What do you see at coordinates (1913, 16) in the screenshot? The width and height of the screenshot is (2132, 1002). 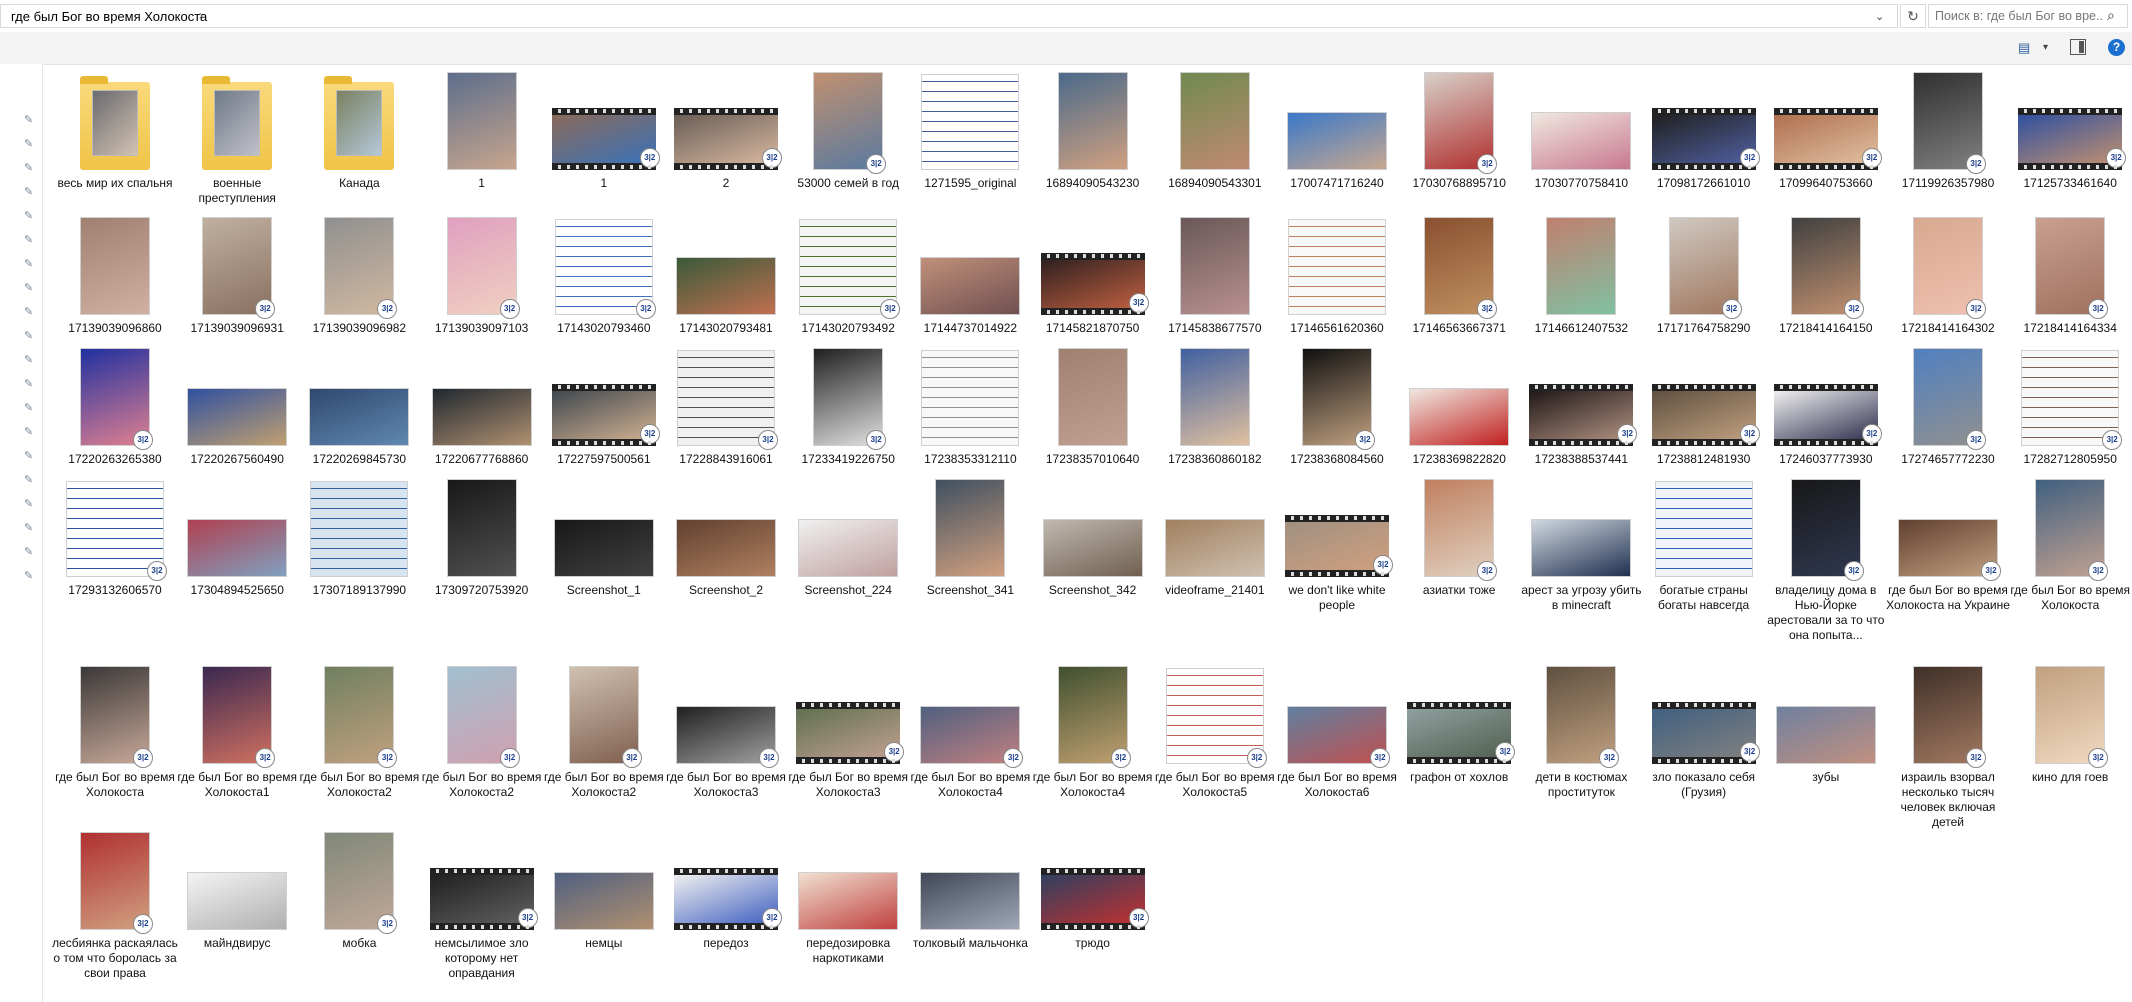 I see `refresh-icon: ↻` at bounding box center [1913, 16].